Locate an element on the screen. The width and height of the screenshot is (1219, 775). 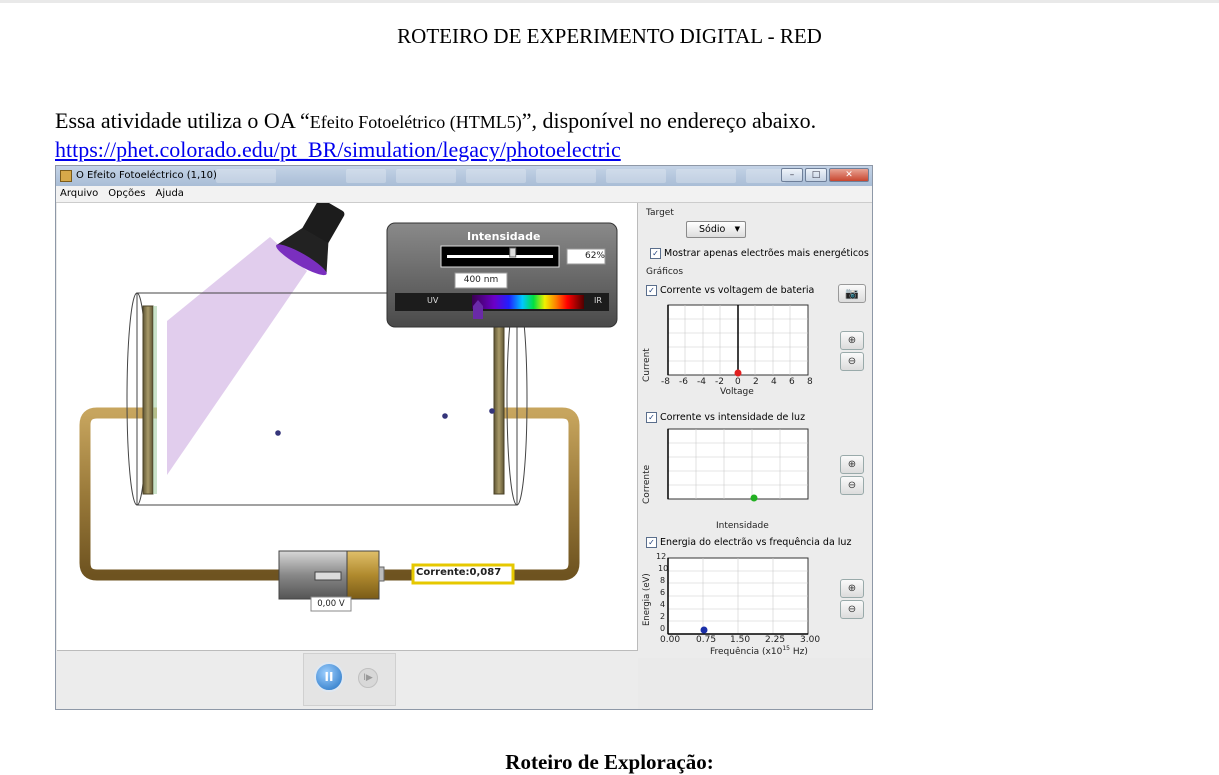
graph2-plot is located at coordinates (738, 464).